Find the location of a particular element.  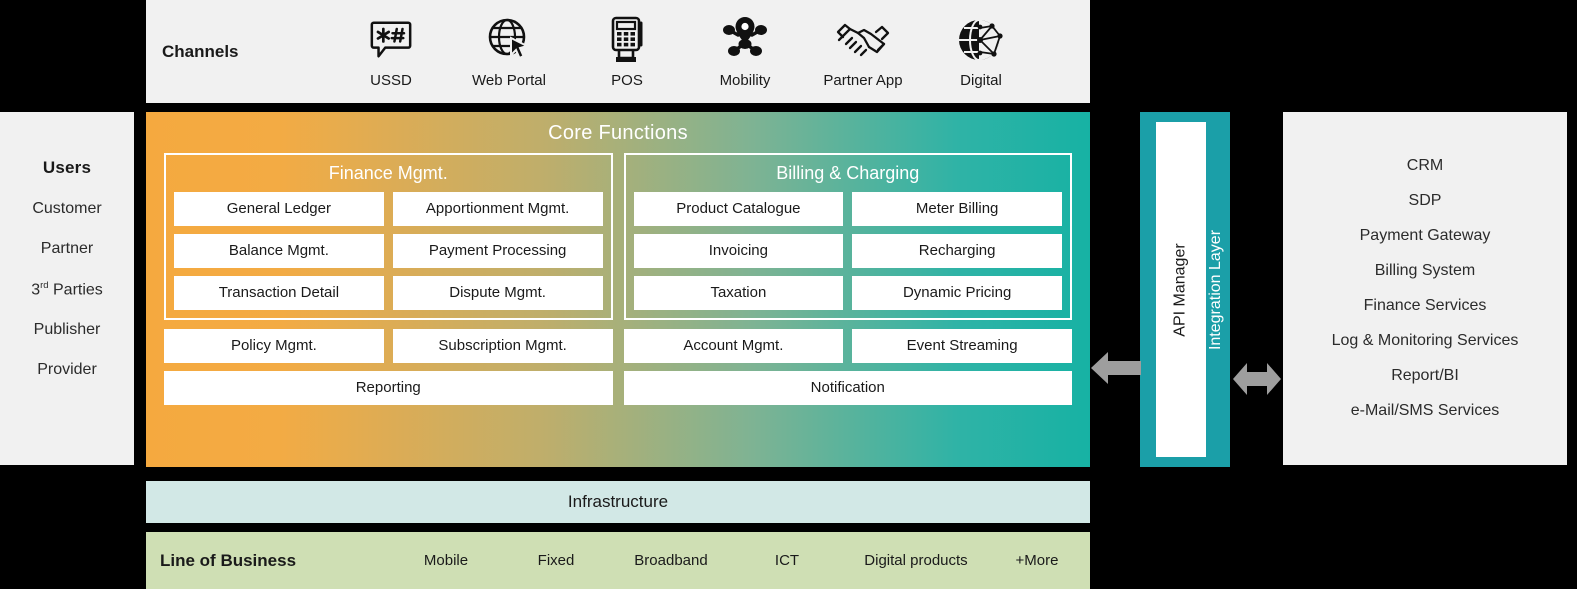

core-functions-title: Core Functions is located at coordinates (618, 133).